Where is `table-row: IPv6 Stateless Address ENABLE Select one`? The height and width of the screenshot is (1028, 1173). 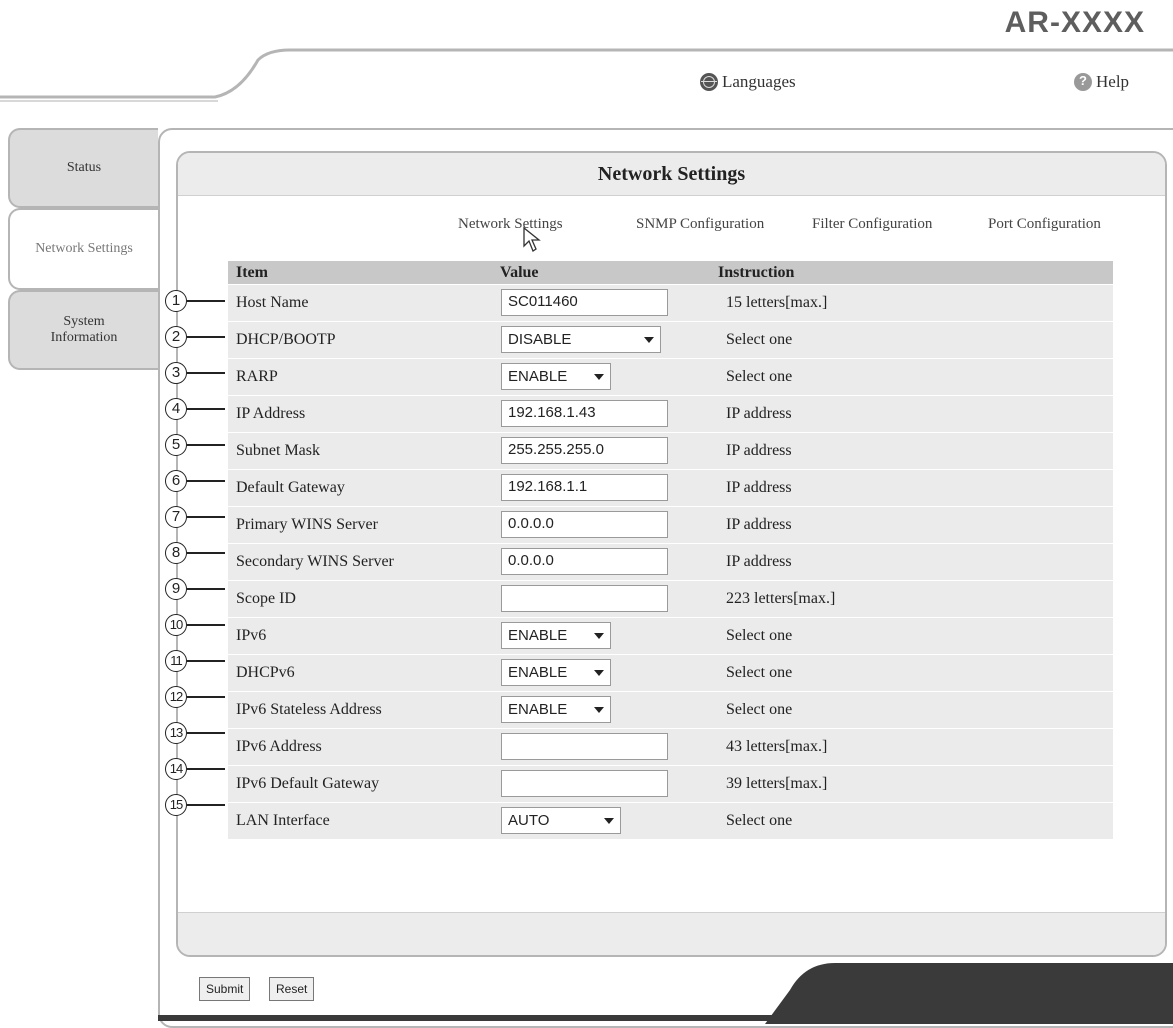 table-row: IPv6 Stateless Address ENABLE Select one is located at coordinates (670, 710).